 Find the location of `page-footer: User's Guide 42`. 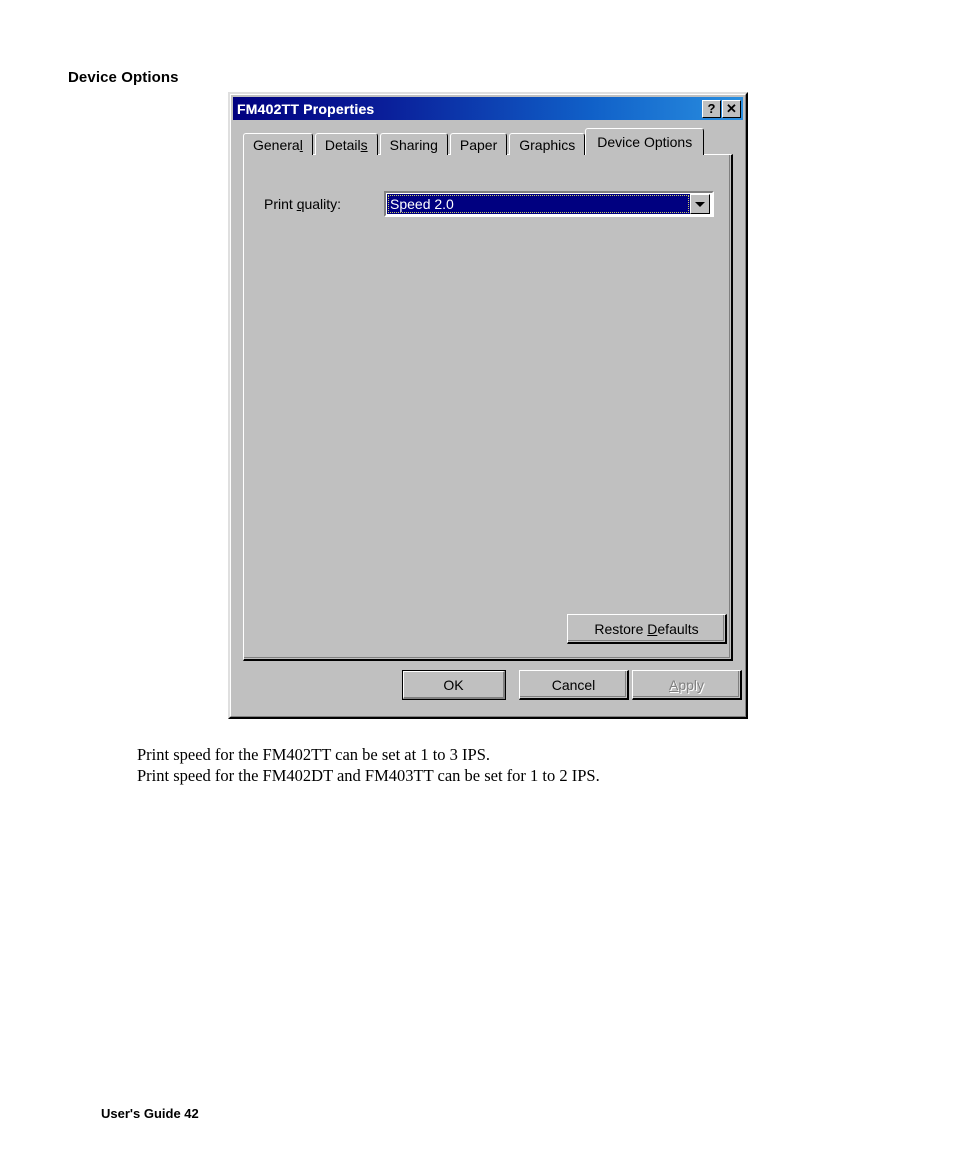

page-footer: User's Guide 42 is located at coordinates (150, 1113).